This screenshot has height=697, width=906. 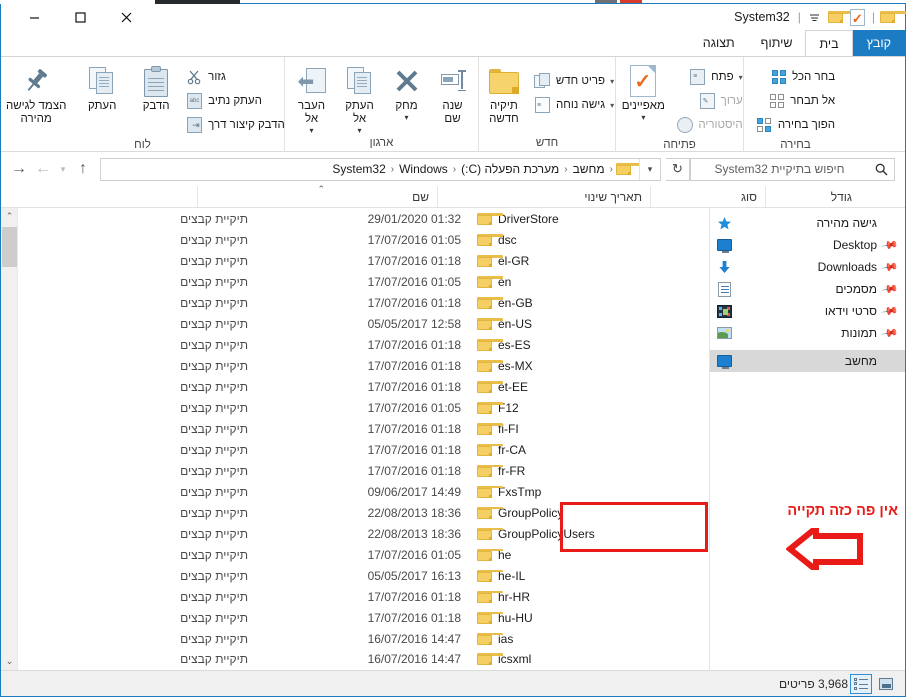 What do you see at coordinates (363, 282) in the screenshot?
I see `table-row: en 17/07/2016 01:05 תיקיית קבצים` at bounding box center [363, 282].